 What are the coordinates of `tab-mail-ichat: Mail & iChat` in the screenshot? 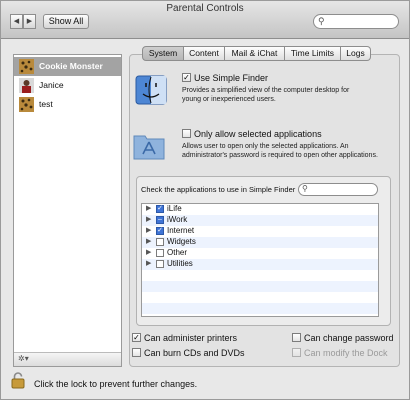 It's located at (255, 53).